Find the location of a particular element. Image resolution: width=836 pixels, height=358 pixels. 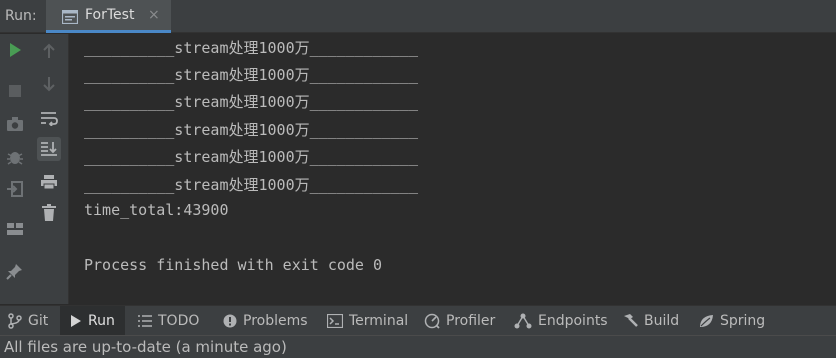

tab-endpoints: Endpoints is located at coordinates (561, 320).